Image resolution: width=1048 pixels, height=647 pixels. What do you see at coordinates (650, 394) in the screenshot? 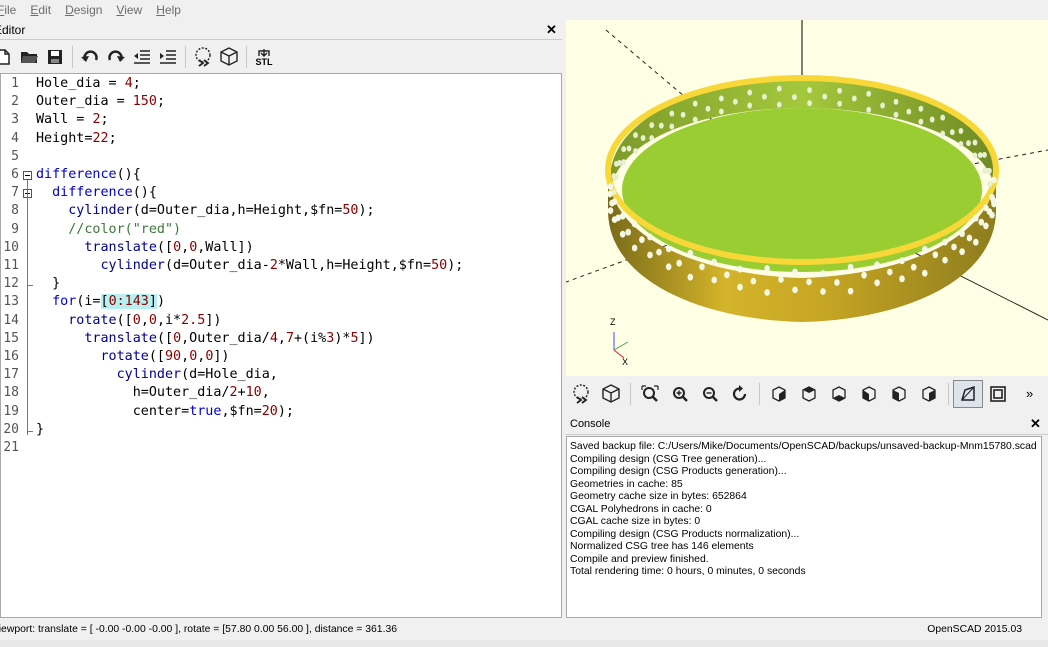
I see `view-all-icon` at bounding box center [650, 394].